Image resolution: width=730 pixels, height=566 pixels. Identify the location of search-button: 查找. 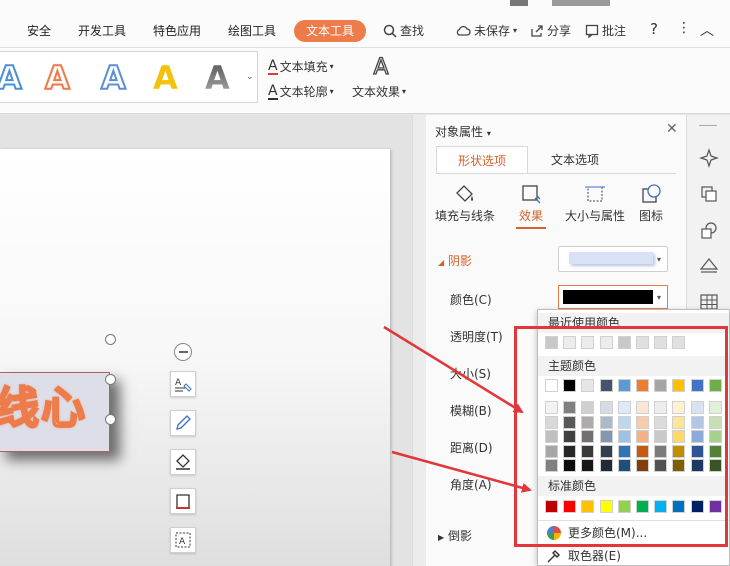
(403, 30).